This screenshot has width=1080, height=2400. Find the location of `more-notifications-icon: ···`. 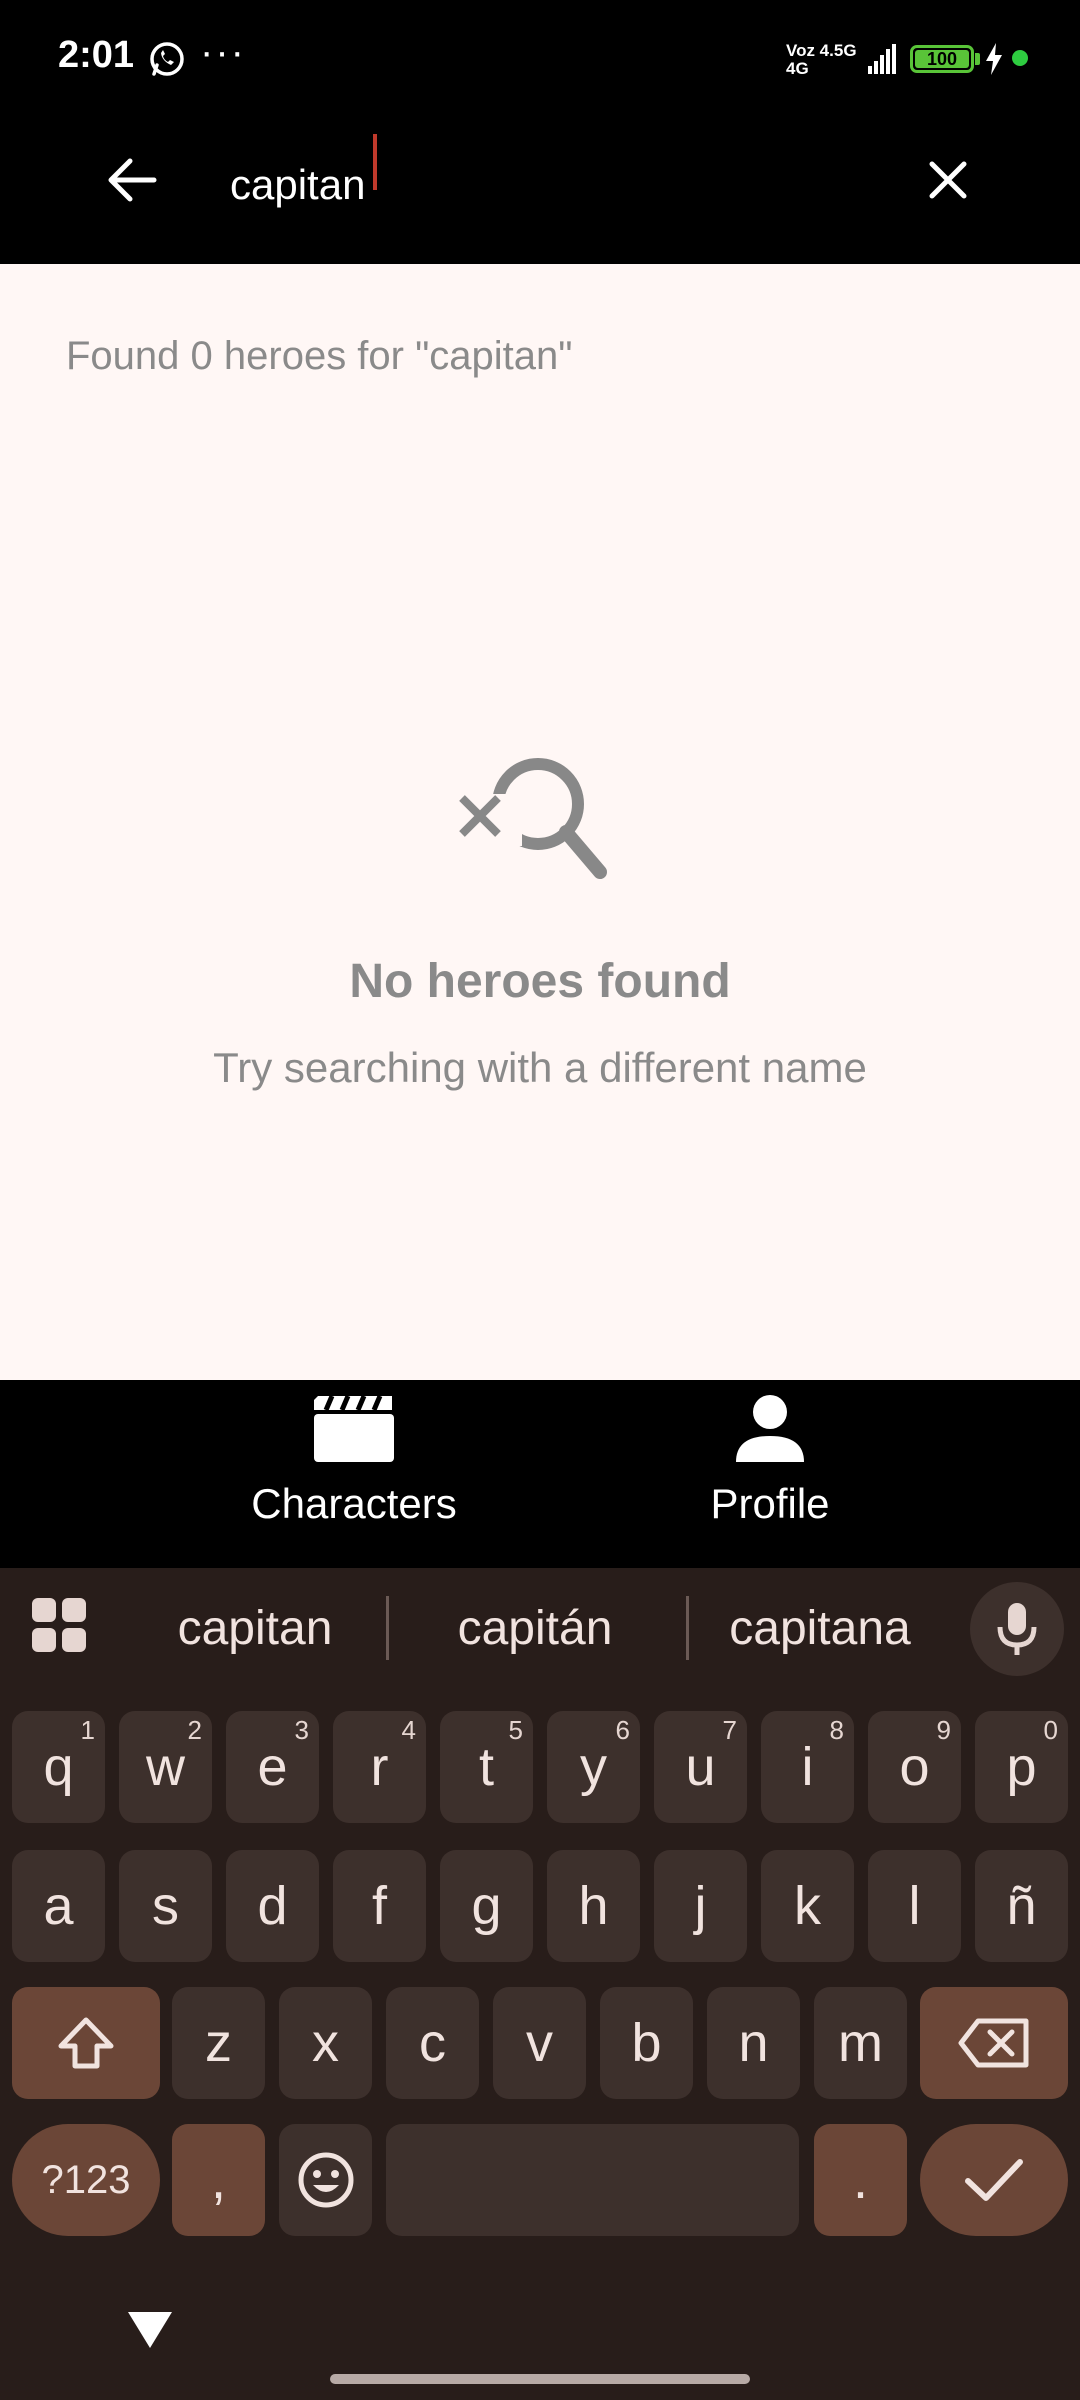

more-notifications-icon: ··· is located at coordinates (223, 52).